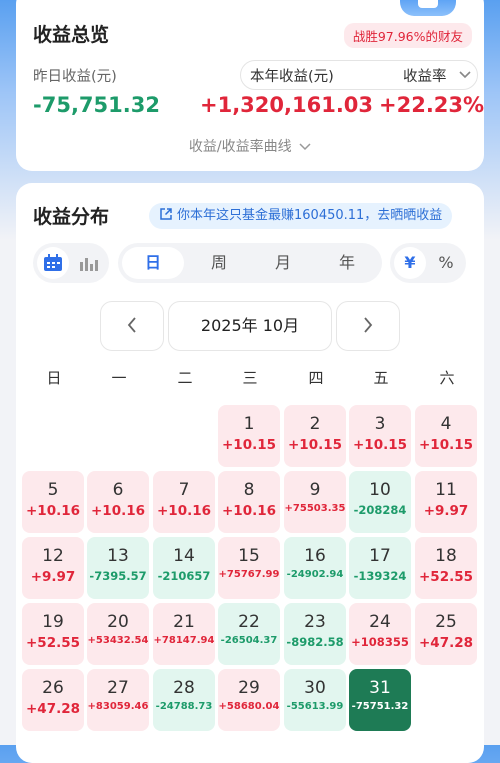  Describe the element at coordinates (118, 576) in the screenshot. I see `day-value: -7395.57` at that location.